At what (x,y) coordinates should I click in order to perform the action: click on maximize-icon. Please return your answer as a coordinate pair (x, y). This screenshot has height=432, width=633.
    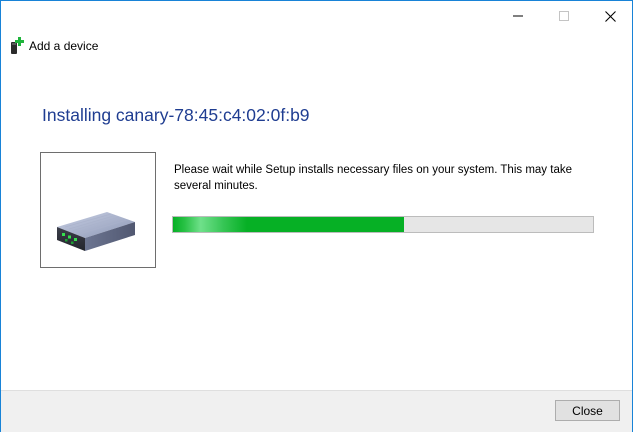
    Looking at the image, I should click on (564, 16).